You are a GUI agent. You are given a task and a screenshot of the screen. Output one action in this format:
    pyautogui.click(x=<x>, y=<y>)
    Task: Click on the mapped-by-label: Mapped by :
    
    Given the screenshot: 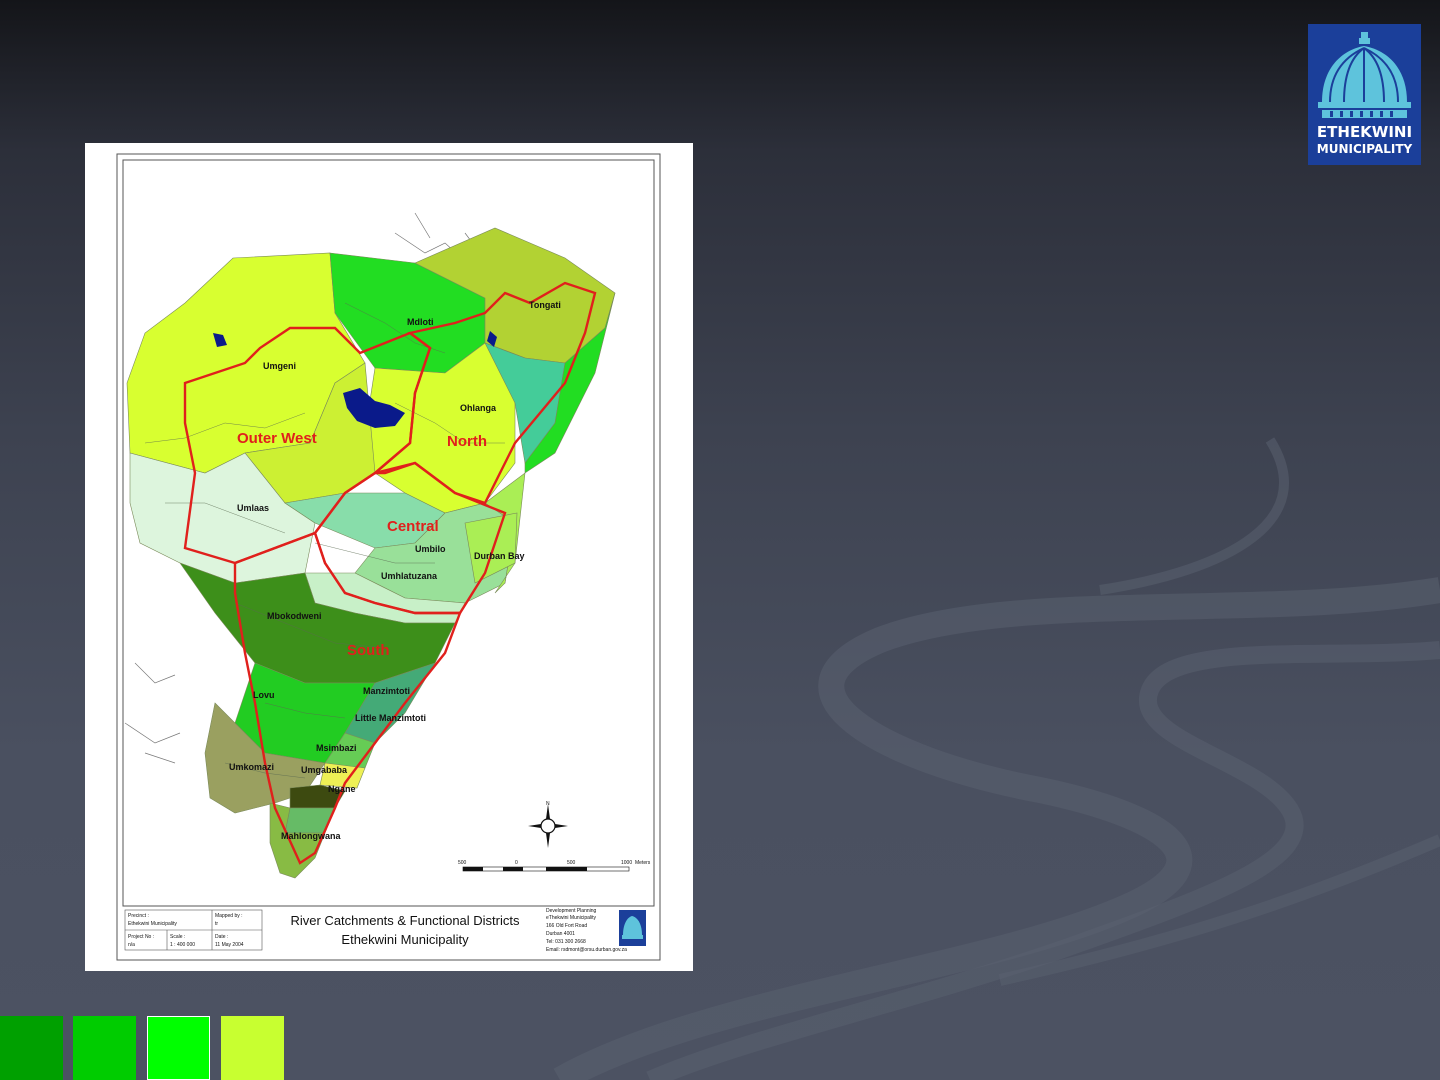 What is the action you would take?
    pyautogui.click(x=229, y=916)
    